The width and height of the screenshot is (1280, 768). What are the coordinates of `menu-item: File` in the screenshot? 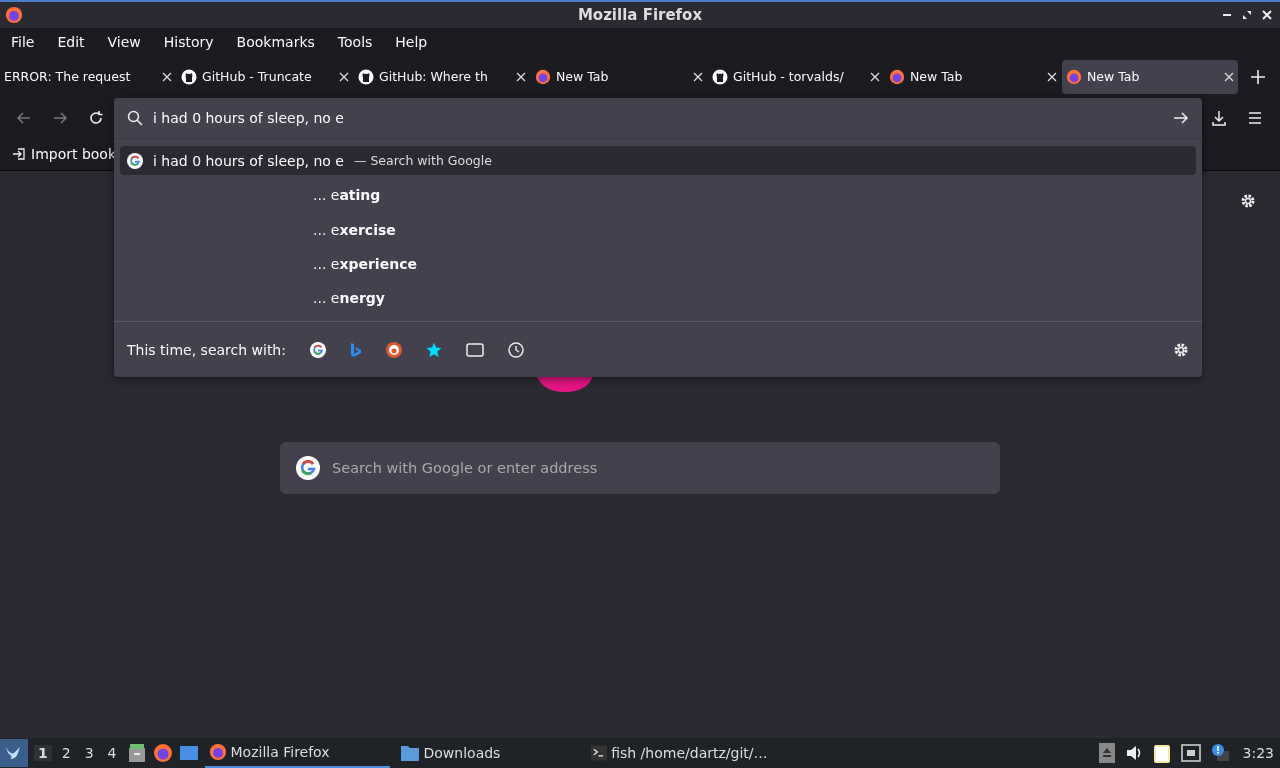 It's located at (23, 41).